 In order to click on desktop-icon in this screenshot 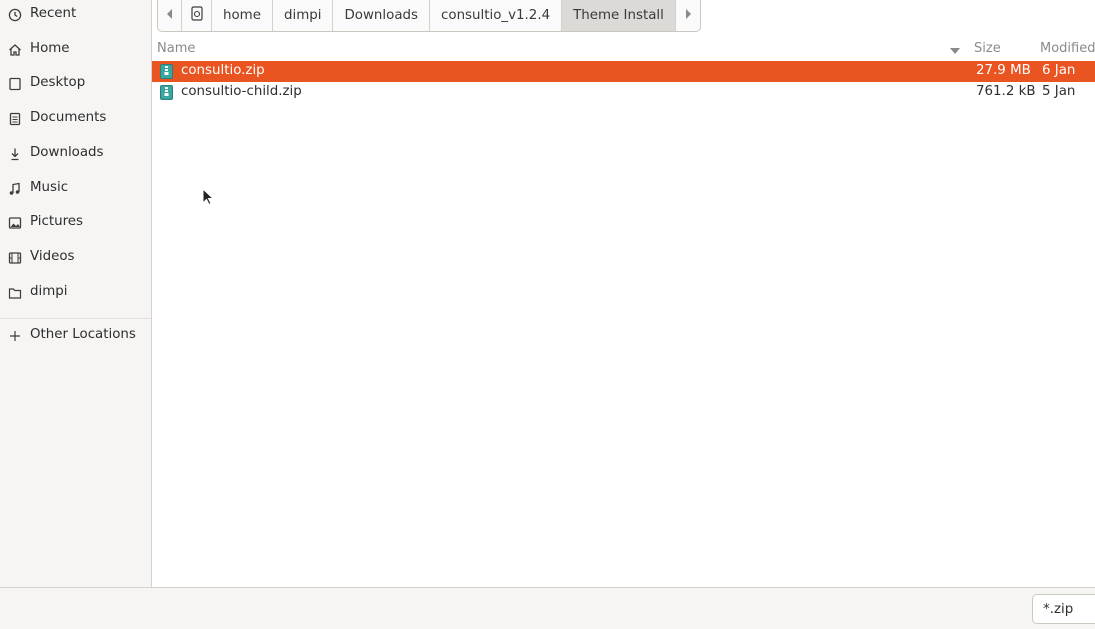, I will do `click(15, 84)`.